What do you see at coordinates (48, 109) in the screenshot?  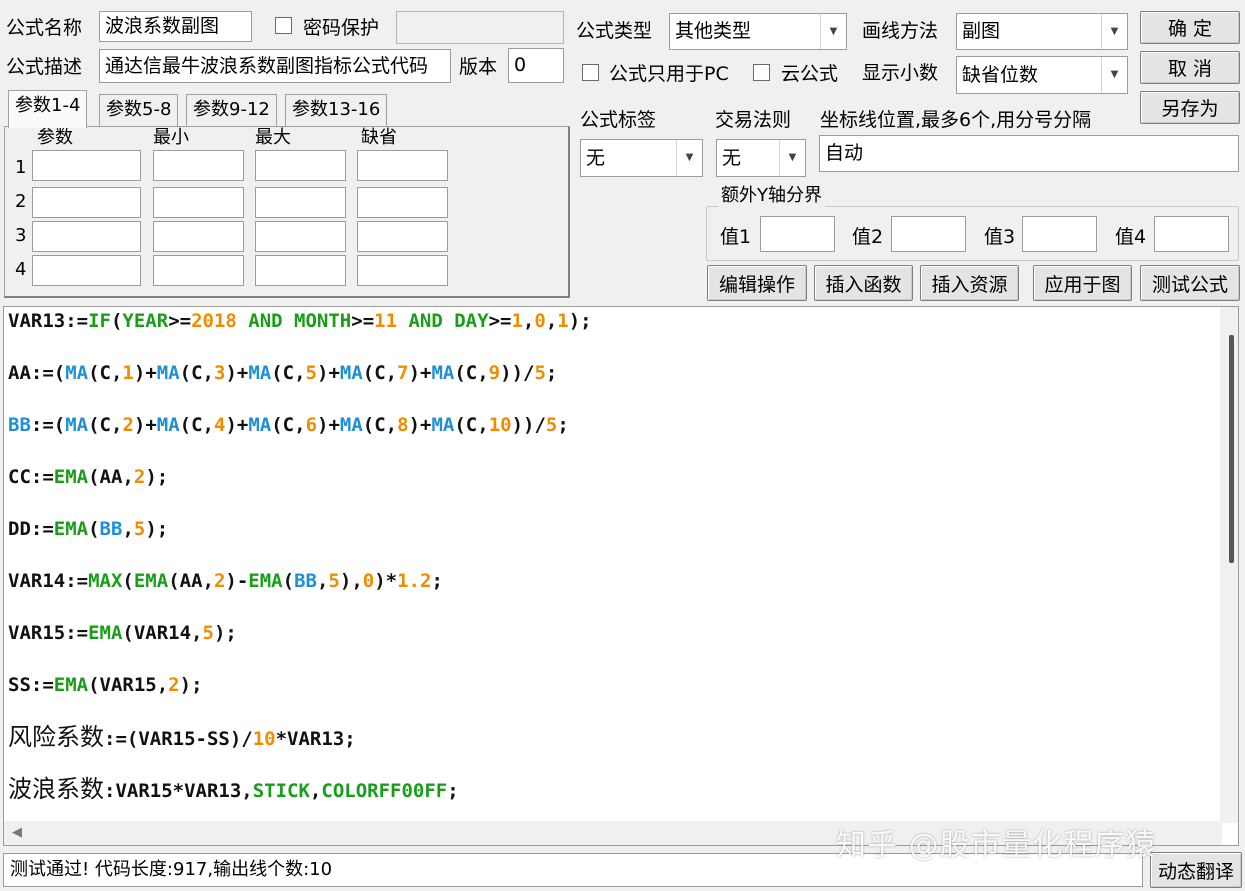 I see `tab-params-1-4: 参数1-4` at bounding box center [48, 109].